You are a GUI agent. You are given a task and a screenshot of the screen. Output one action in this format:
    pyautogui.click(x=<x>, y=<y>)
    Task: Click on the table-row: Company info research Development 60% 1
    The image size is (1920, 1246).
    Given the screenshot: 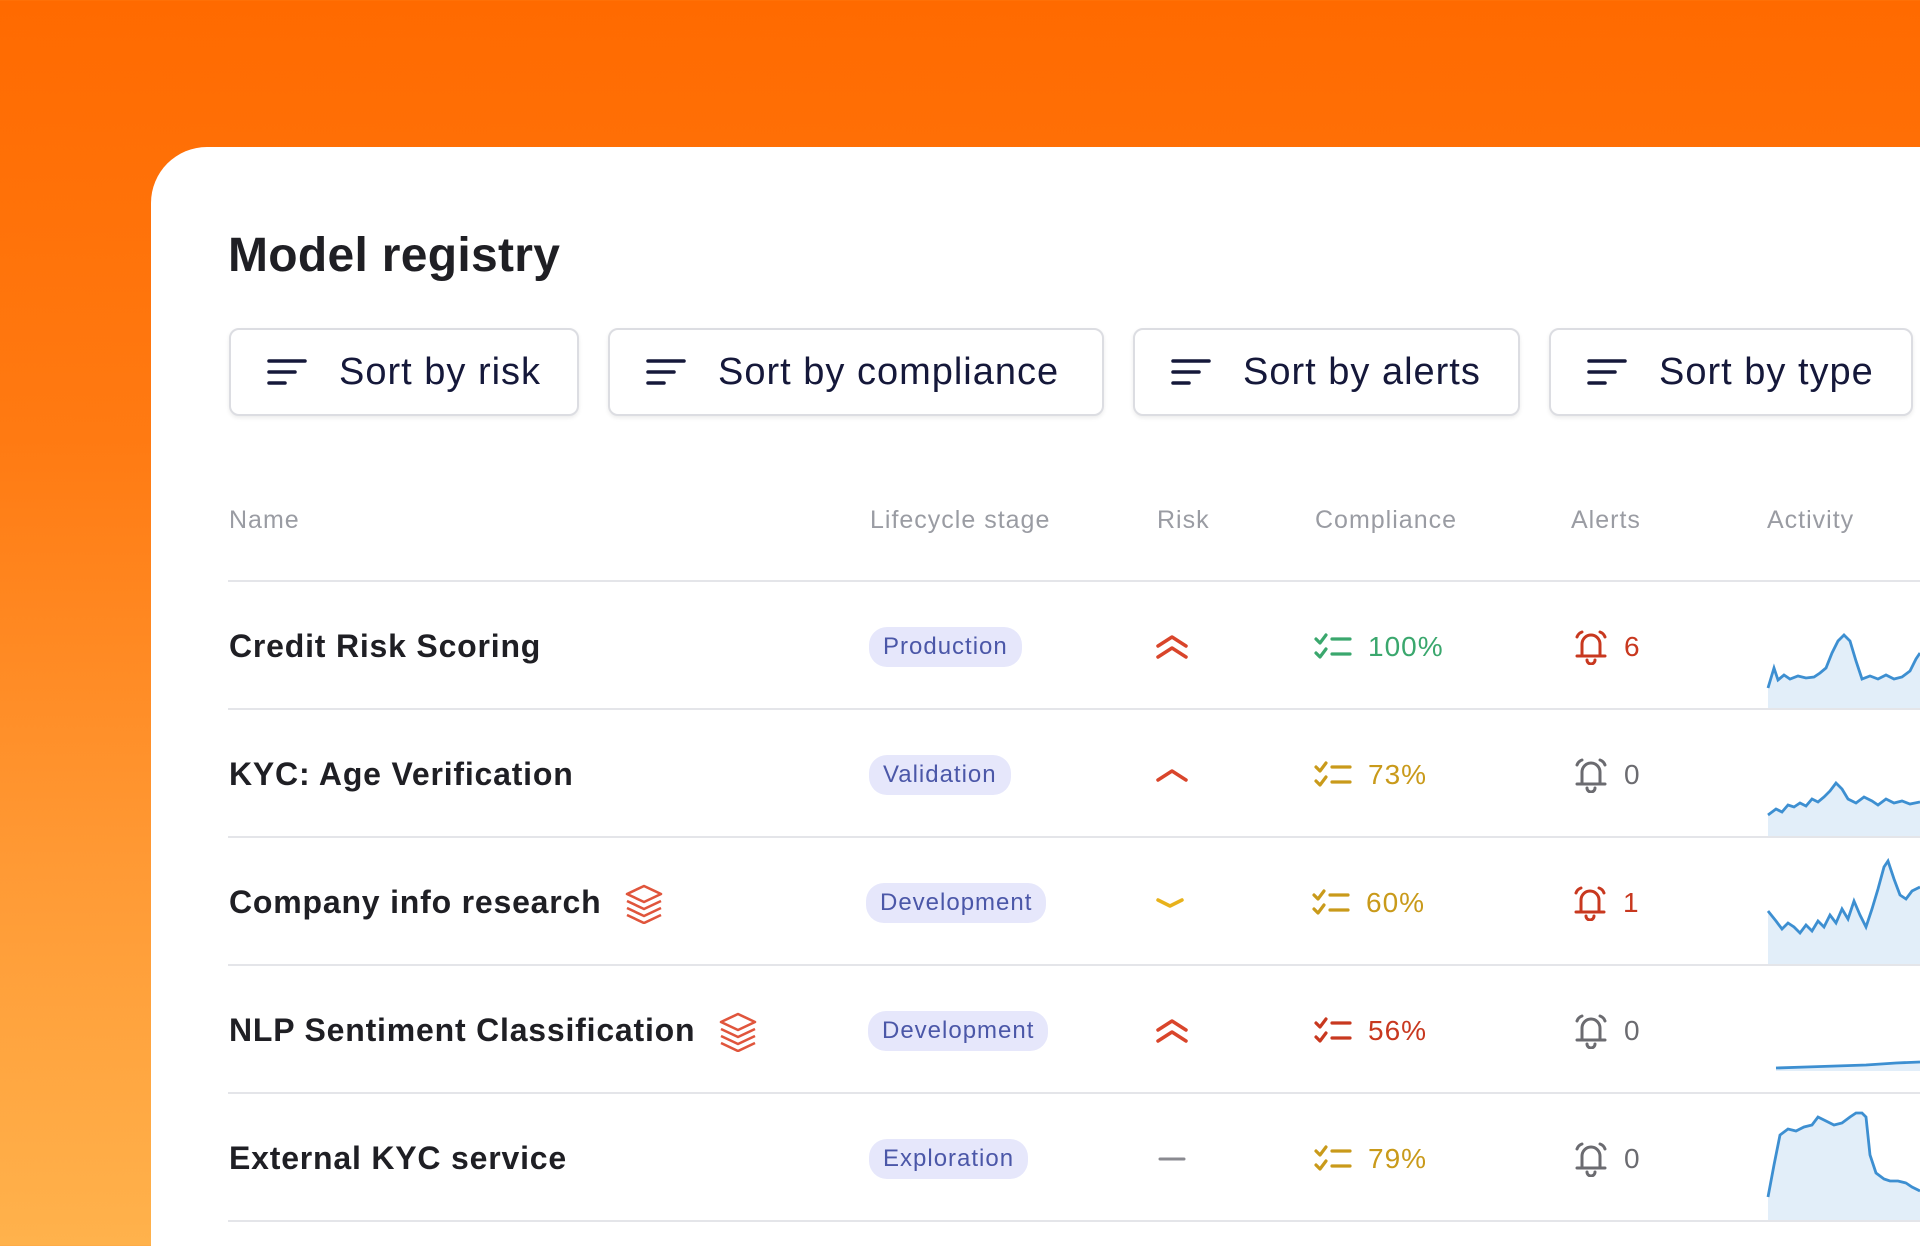 What is the action you would take?
    pyautogui.click(x=960, y=902)
    